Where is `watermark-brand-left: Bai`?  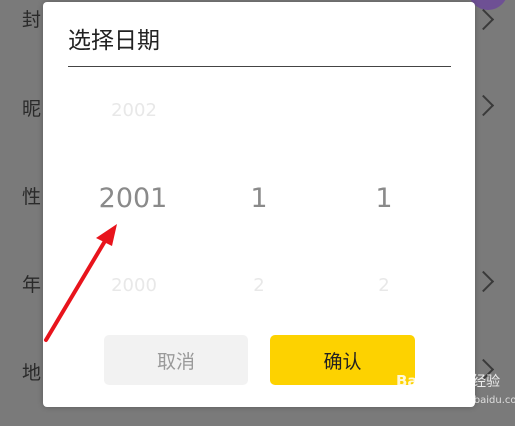 watermark-brand-left: Bai is located at coordinates (409, 381).